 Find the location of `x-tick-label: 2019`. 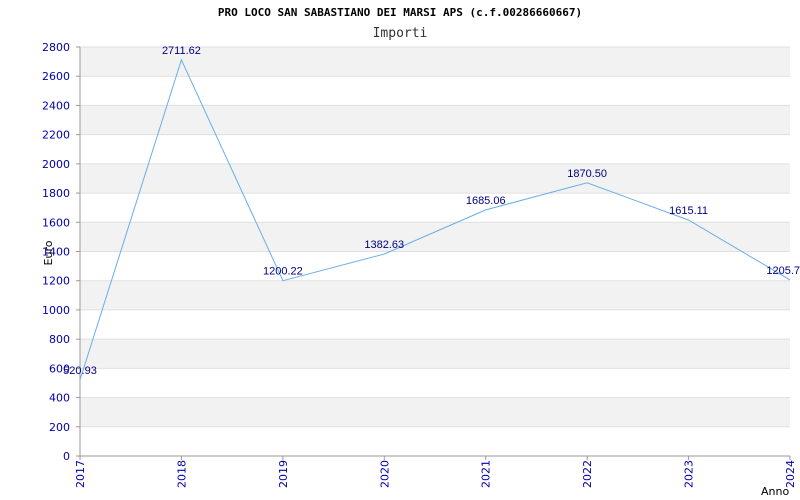

x-tick-label: 2019 is located at coordinates (283, 474).